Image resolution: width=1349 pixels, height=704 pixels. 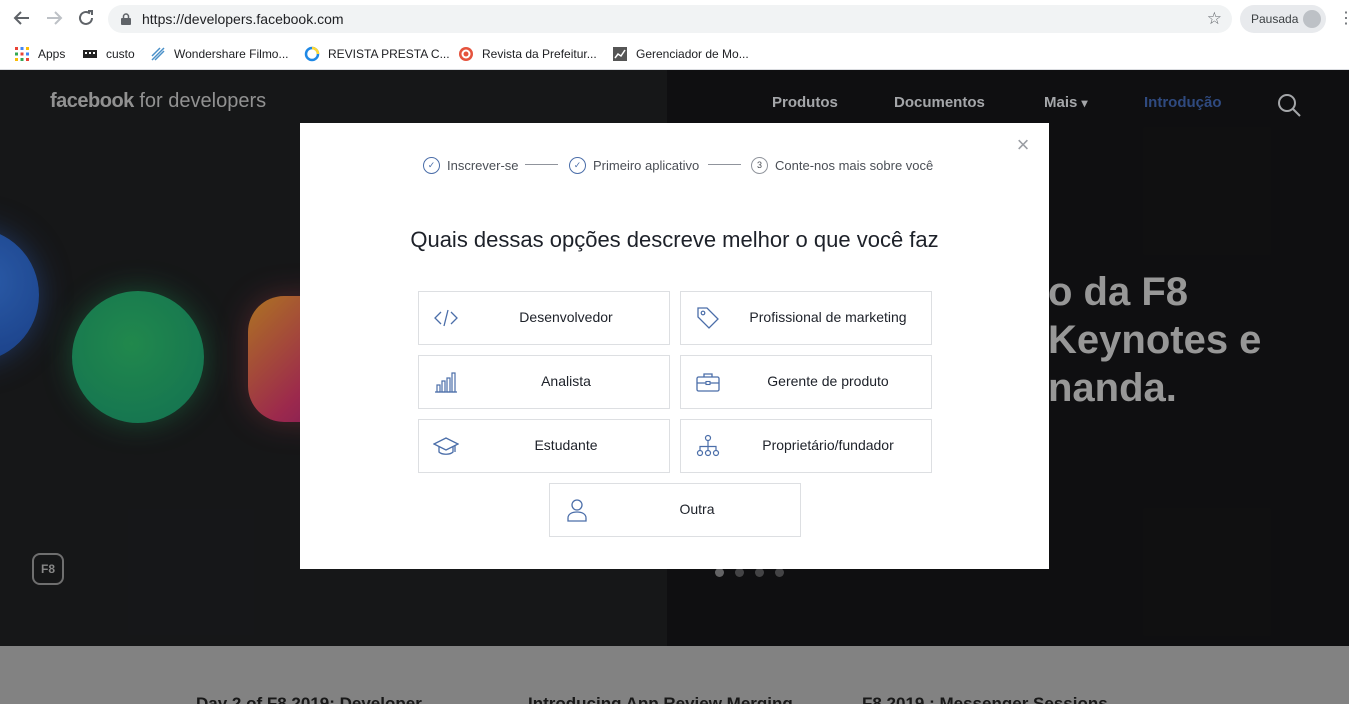 I want to click on tag-icon, so click(x=708, y=318).